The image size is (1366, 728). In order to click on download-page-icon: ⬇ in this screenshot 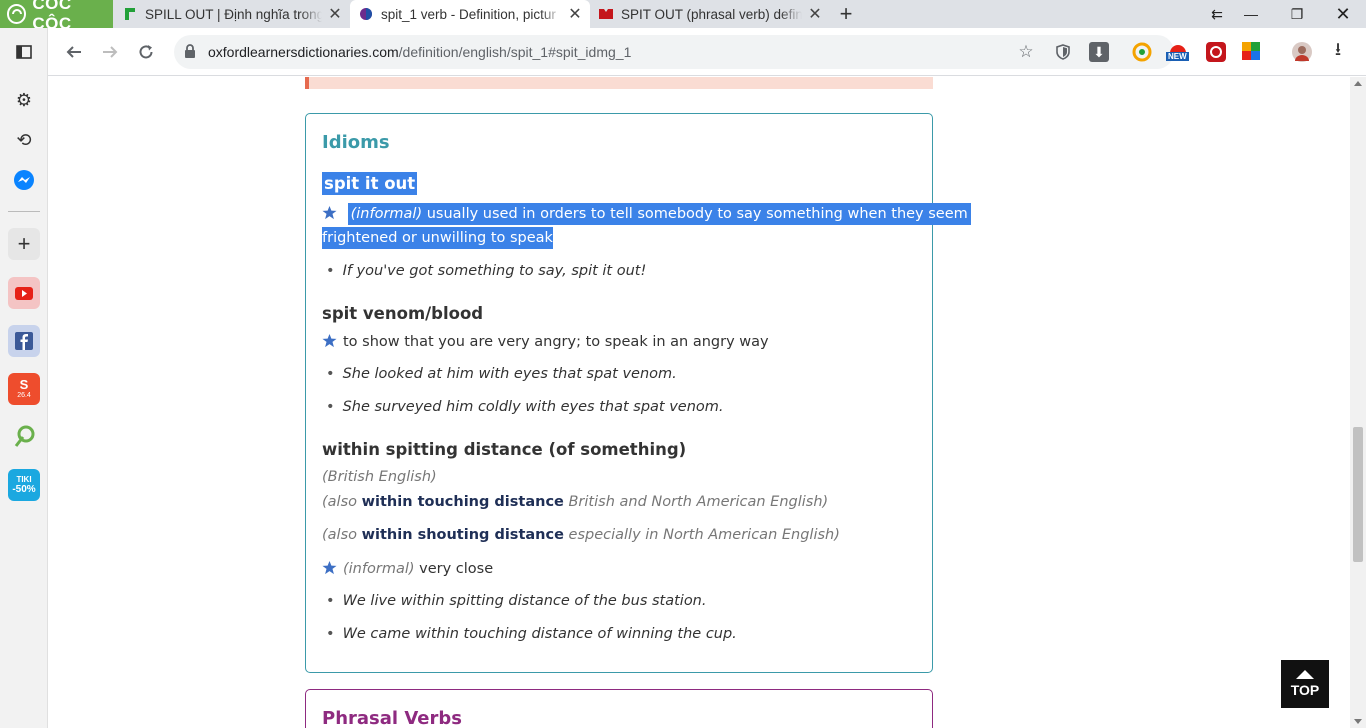, I will do `click(1099, 52)`.